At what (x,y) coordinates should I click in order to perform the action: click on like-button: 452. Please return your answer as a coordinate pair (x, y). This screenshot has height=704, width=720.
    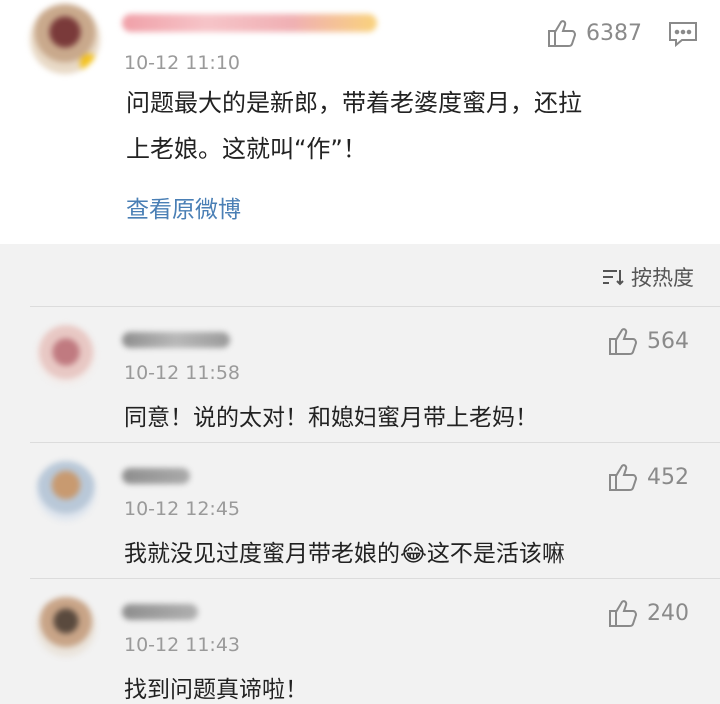
    Looking at the image, I should click on (648, 477).